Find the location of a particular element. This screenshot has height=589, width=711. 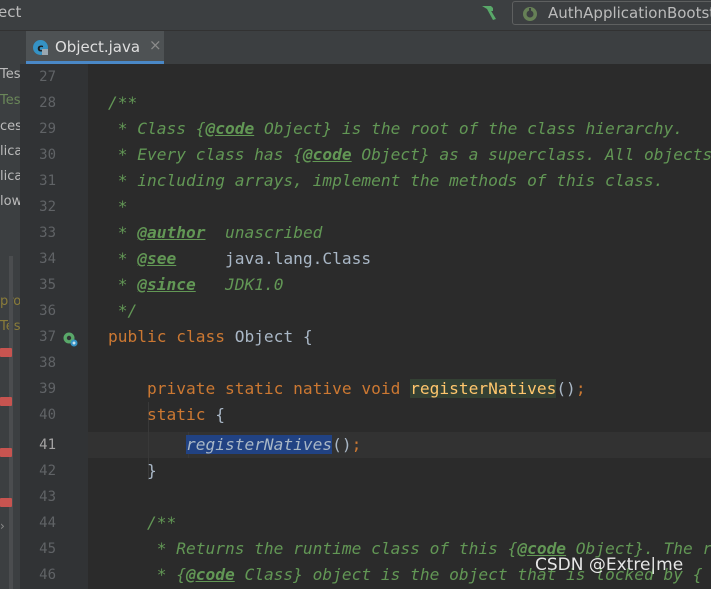

project-tree-item: low is located at coordinates (10, 201).